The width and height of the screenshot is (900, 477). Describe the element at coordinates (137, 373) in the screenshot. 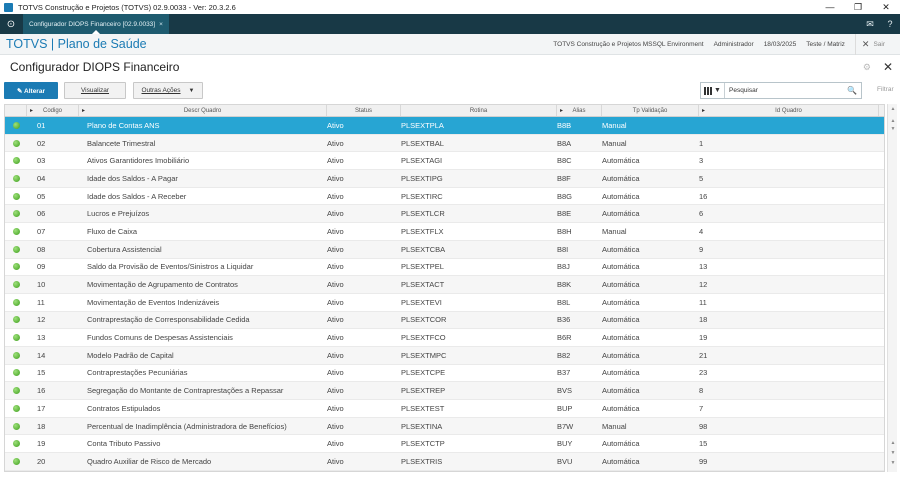

I see `cell-descr: Contraprestações Pecuniárias` at that location.